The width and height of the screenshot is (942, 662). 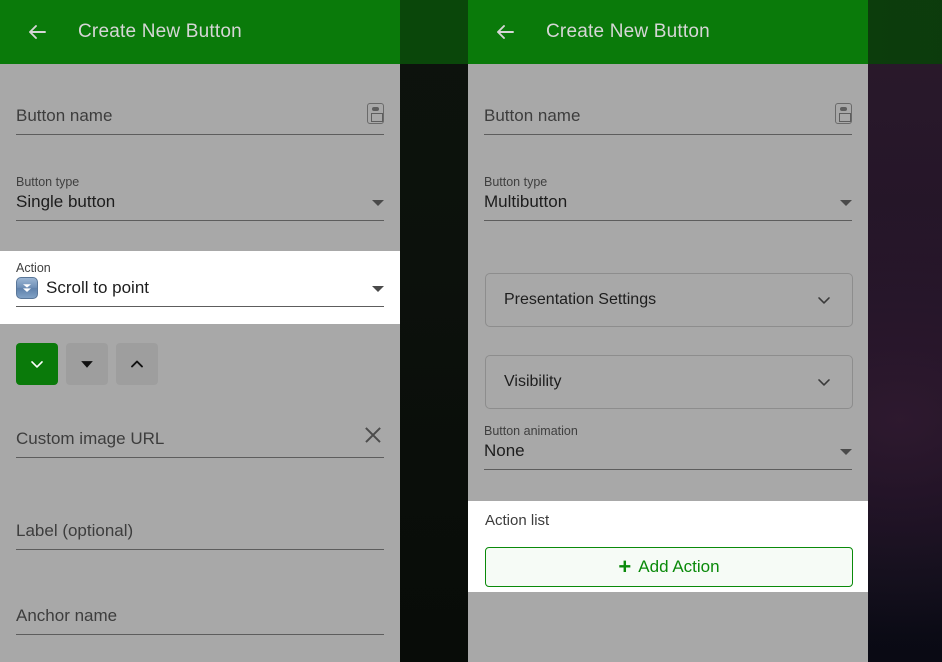 What do you see at coordinates (625, 566) in the screenshot?
I see `plus-icon: +` at bounding box center [625, 566].